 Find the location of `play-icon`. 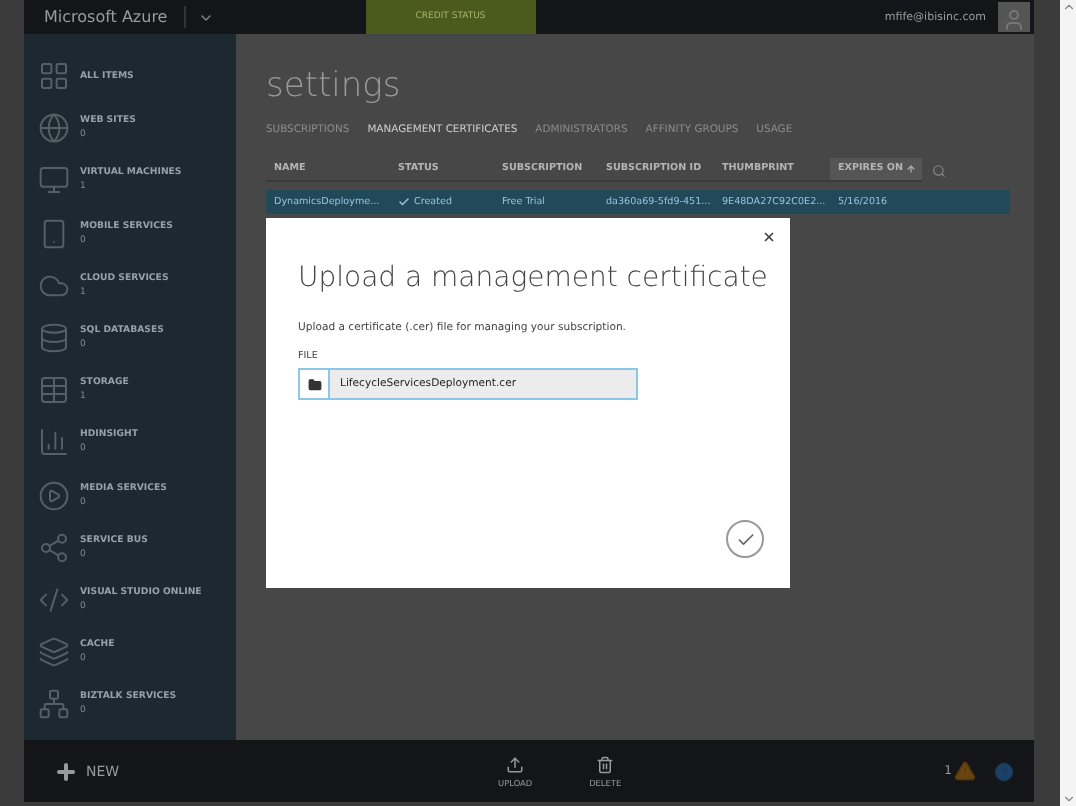

play-icon is located at coordinates (54, 495).